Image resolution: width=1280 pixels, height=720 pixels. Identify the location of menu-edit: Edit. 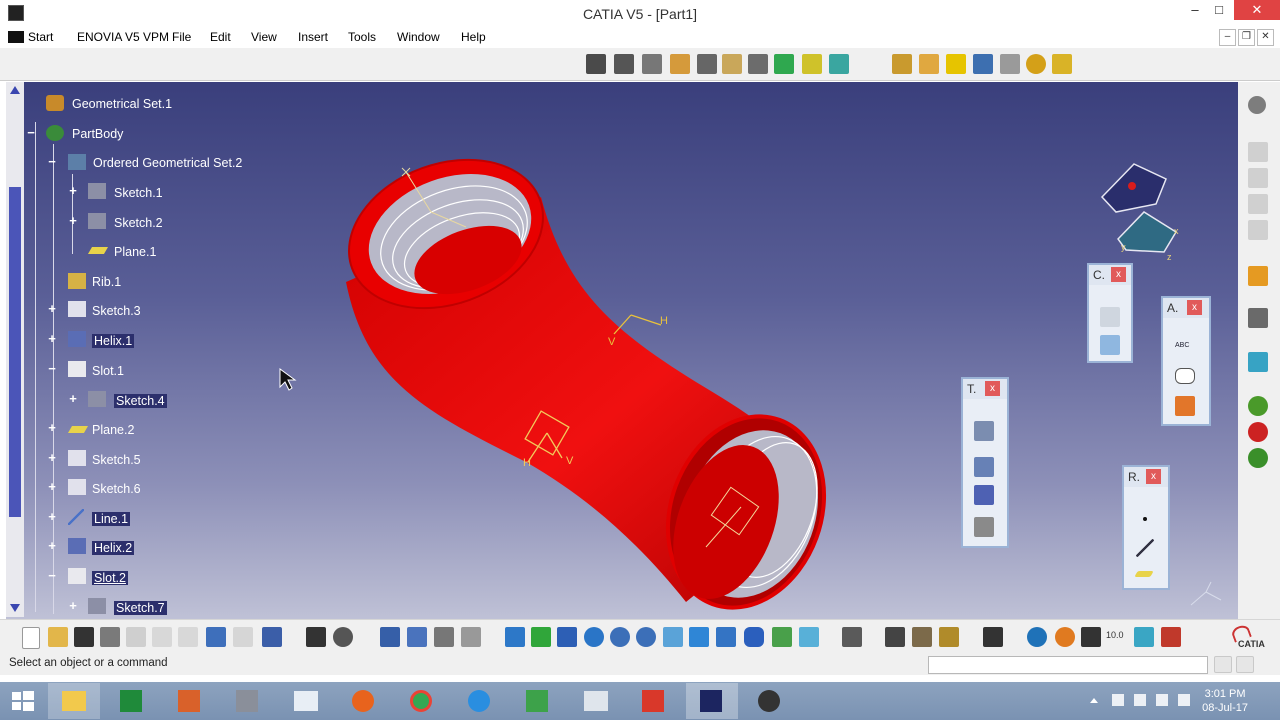
(220, 37).